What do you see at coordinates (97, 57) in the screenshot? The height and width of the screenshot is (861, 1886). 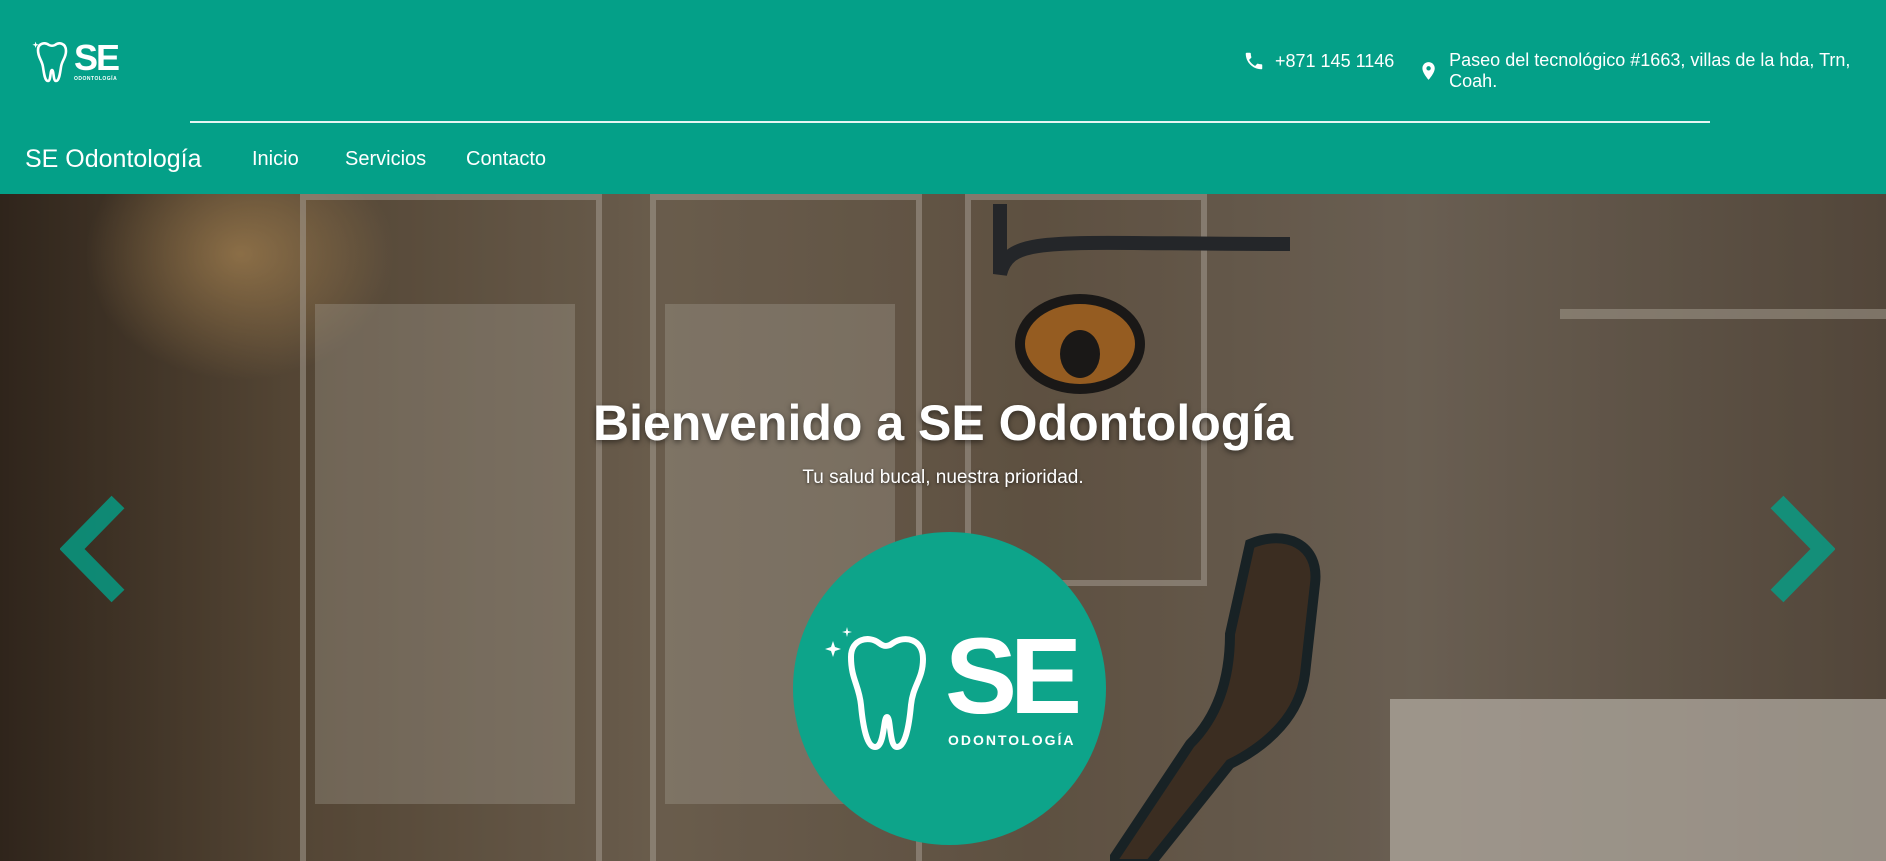 I see `logo-mark: SE` at bounding box center [97, 57].